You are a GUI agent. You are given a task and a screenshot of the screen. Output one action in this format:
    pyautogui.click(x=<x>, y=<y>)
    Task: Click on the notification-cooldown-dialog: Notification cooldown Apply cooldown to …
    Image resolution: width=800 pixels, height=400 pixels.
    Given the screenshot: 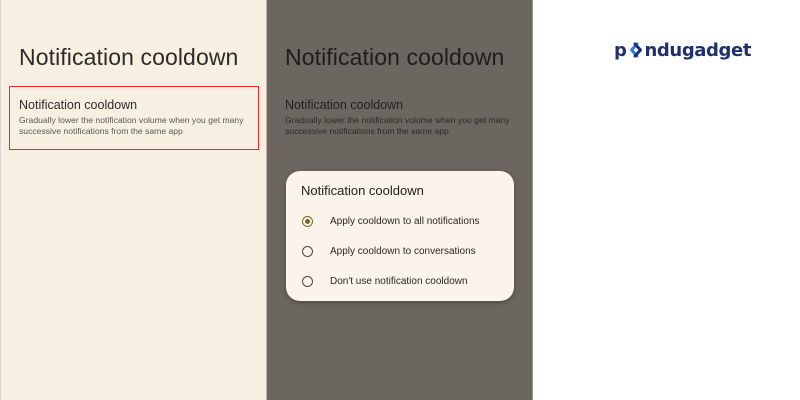 What is the action you would take?
    pyautogui.click(x=400, y=236)
    